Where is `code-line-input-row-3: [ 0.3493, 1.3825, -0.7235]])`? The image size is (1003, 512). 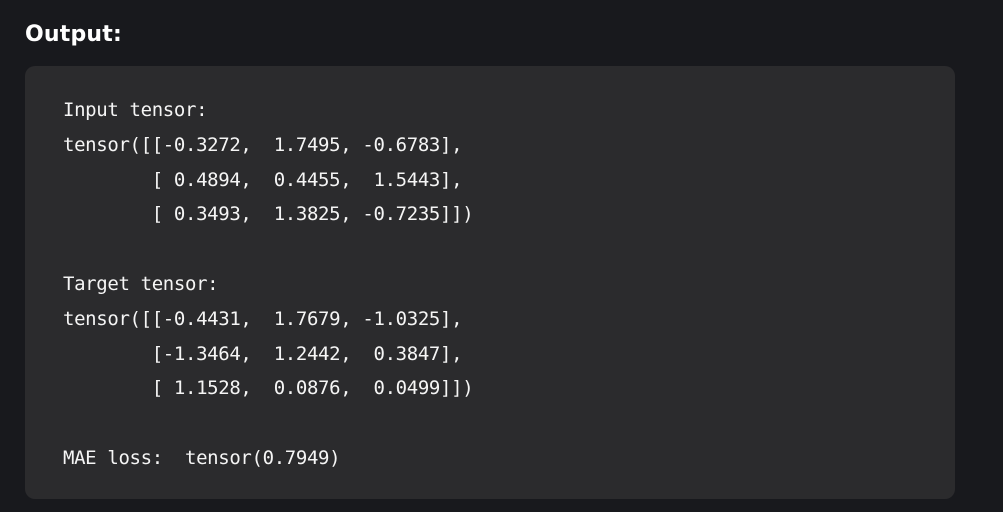 code-line-input-row-3: [ 0.3493, 1.3825, -0.7235]]) is located at coordinates (268, 214).